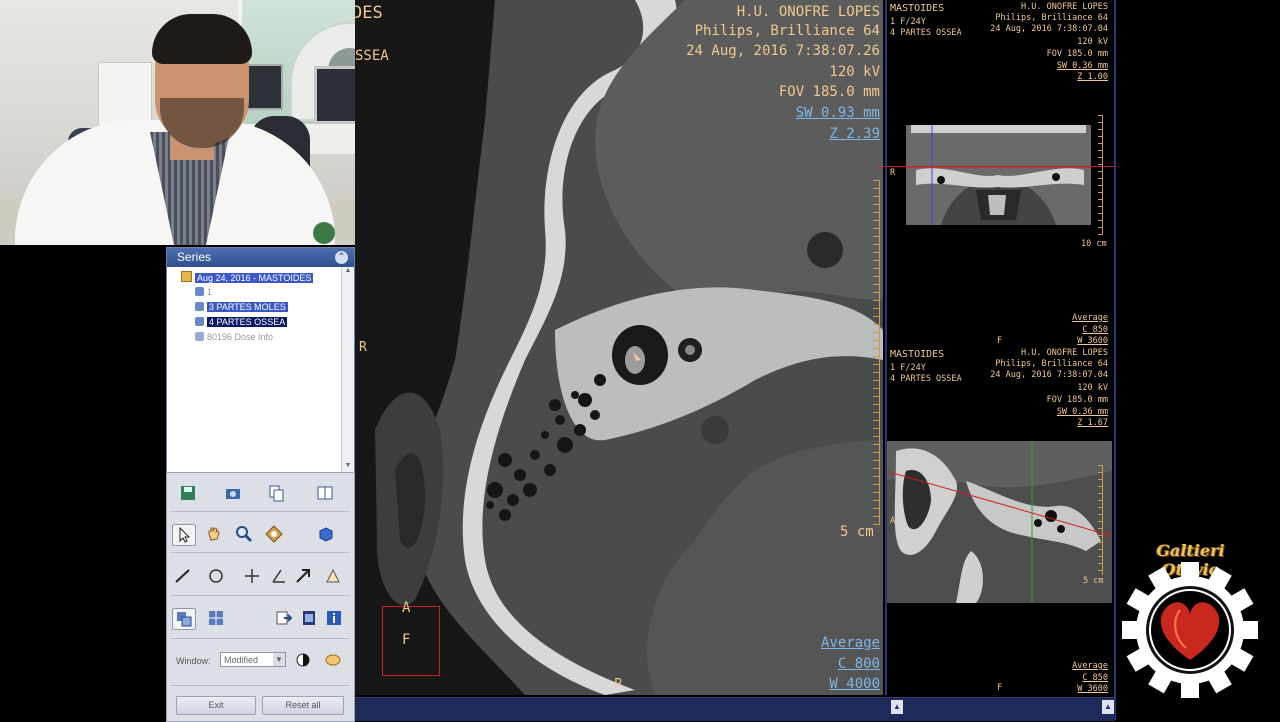  Describe the element at coordinates (348, 467) in the screenshot. I see `scroll-down-icon: ▼` at that location.